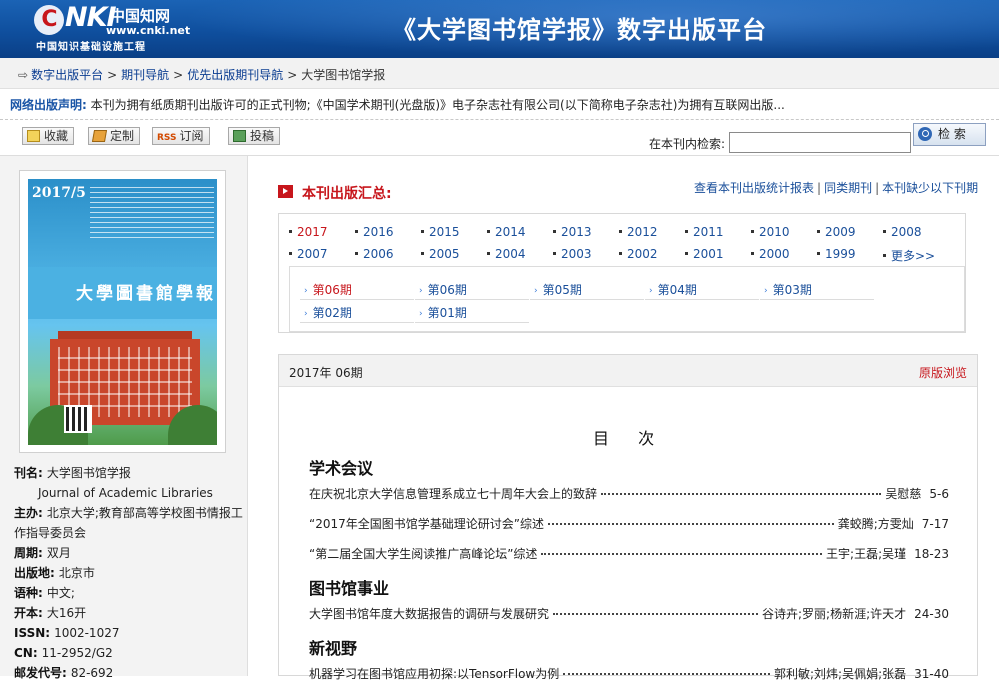 This screenshot has height=683, width=999. Describe the element at coordinates (48, 136) in the screenshot. I see `favorite-button: 收藏` at that location.